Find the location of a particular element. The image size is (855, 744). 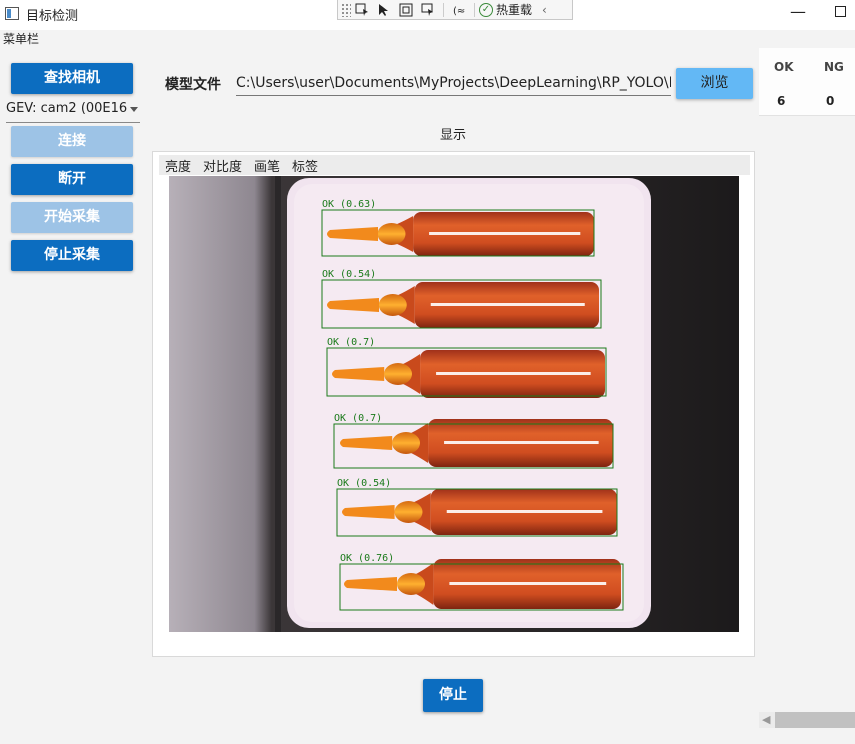

annotate-tool: 标签 is located at coordinates (305, 165).